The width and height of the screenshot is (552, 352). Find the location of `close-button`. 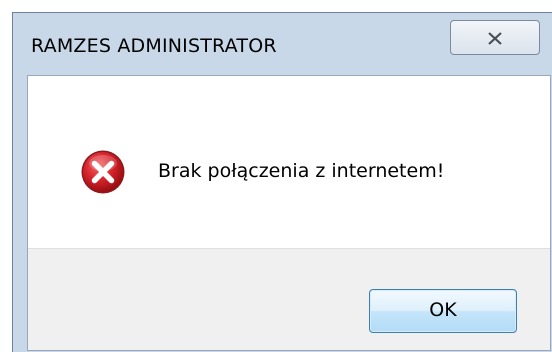

close-button is located at coordinates (495, 37).